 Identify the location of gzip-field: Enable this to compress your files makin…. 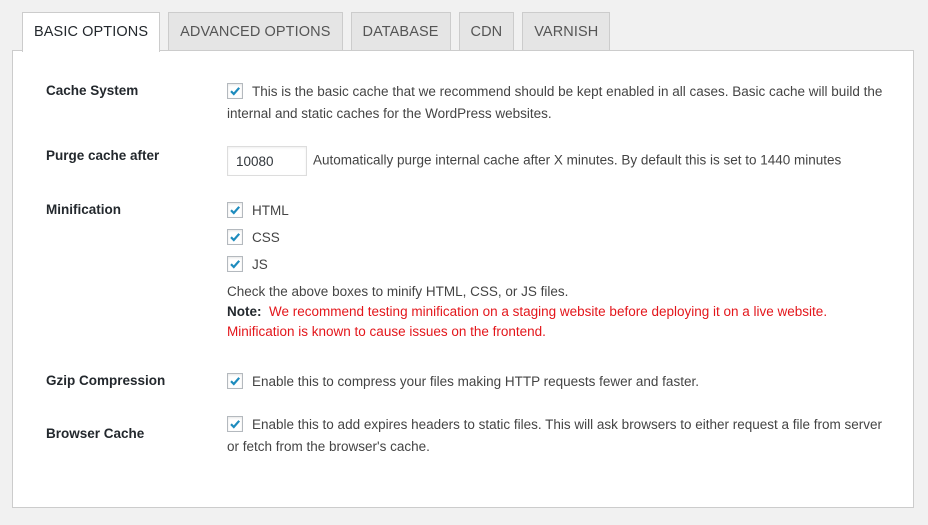
(556, 382).